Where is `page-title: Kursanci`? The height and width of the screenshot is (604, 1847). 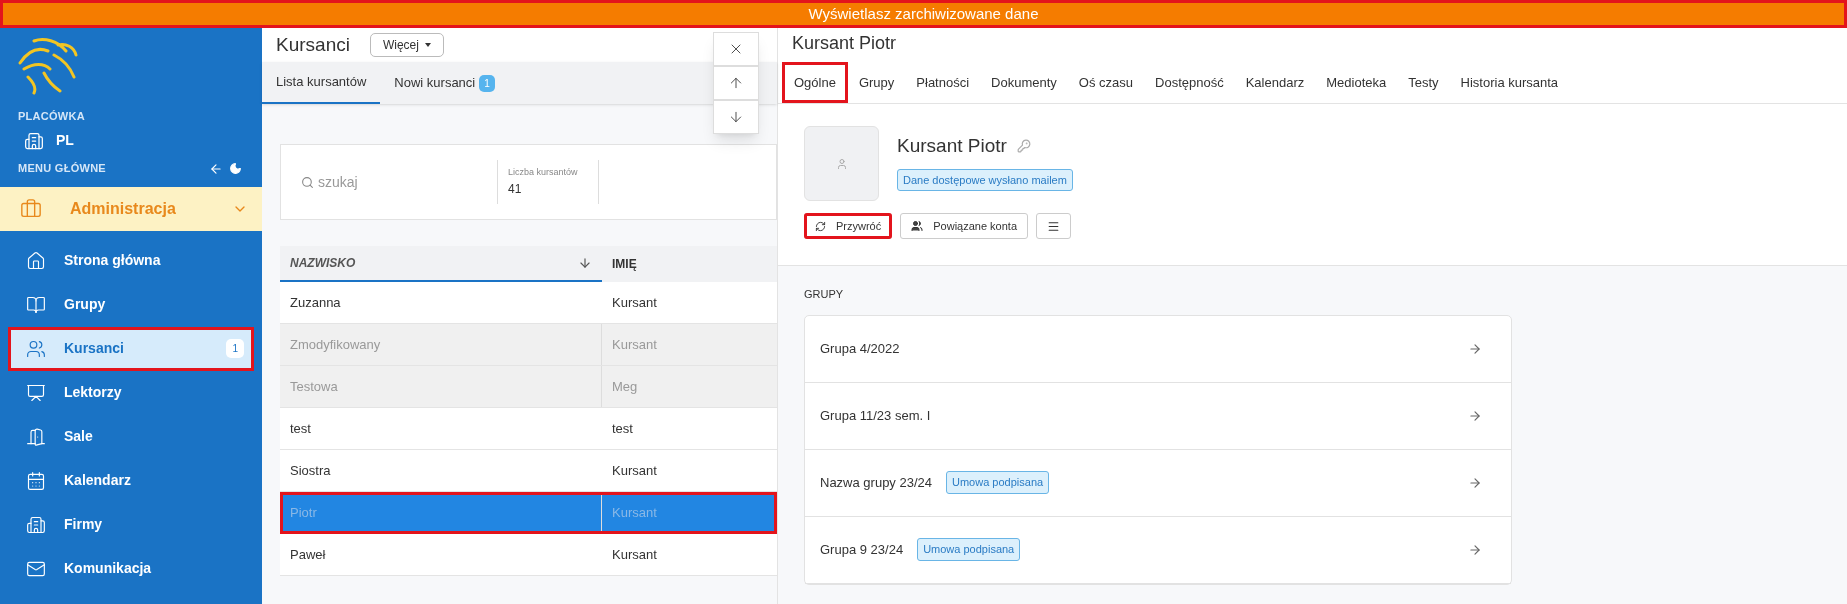
page-title: Kursanci is located at coordinates (313, 44).